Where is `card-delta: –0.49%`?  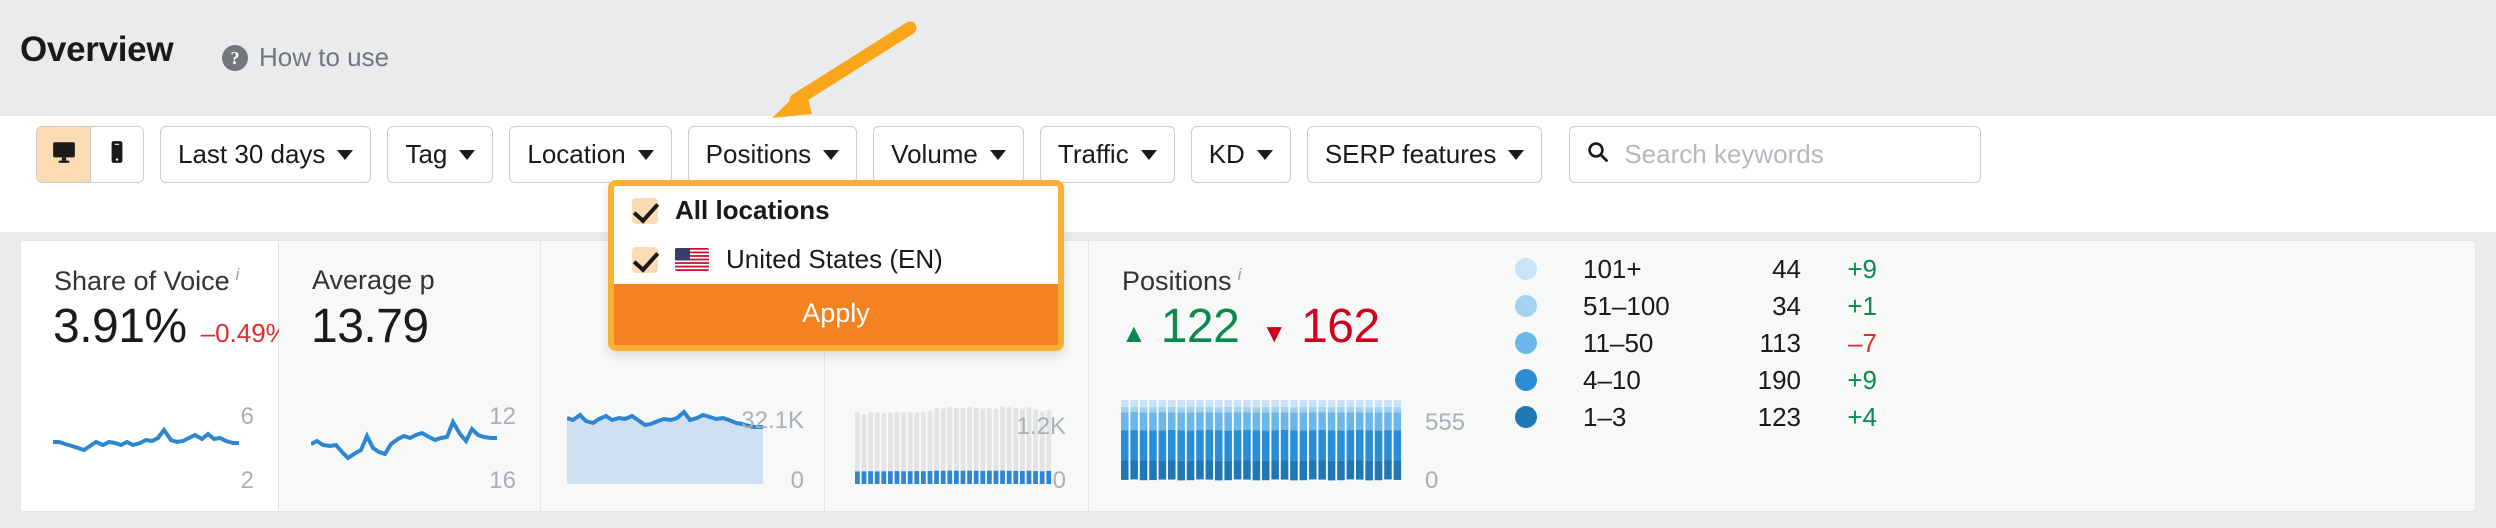
card-delta: –0.49% is located at coordinates (244, 333).